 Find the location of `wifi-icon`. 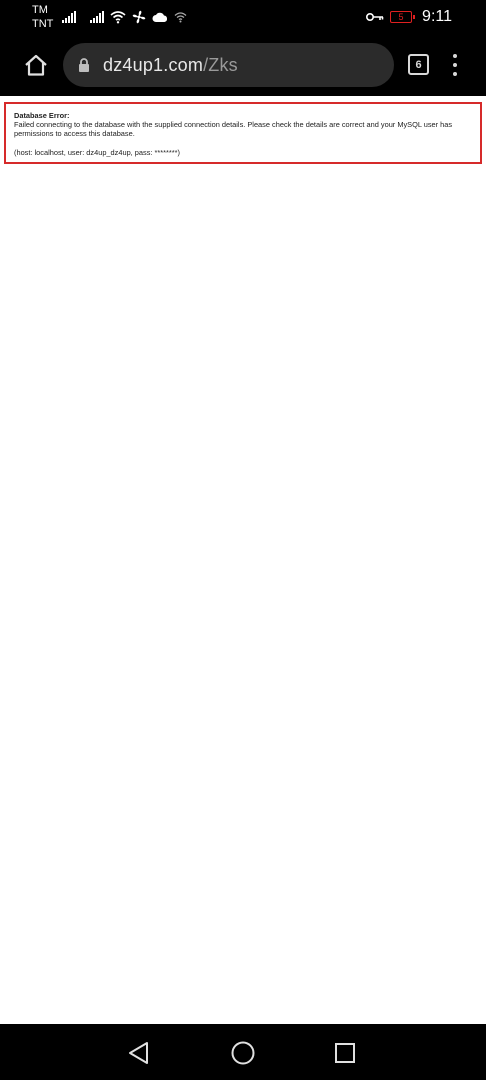

wifi-icon is located at coordinates (118, 17).